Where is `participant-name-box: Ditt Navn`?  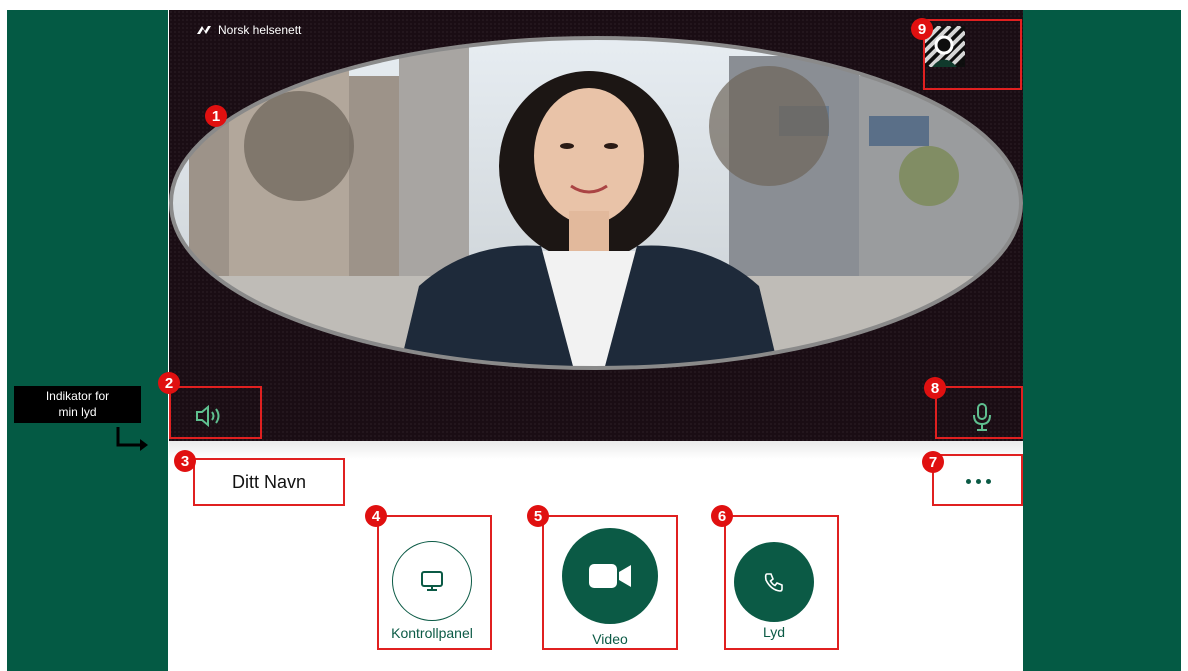
participant-name-box: Ditt Navn is located at coordinates (269, 482).